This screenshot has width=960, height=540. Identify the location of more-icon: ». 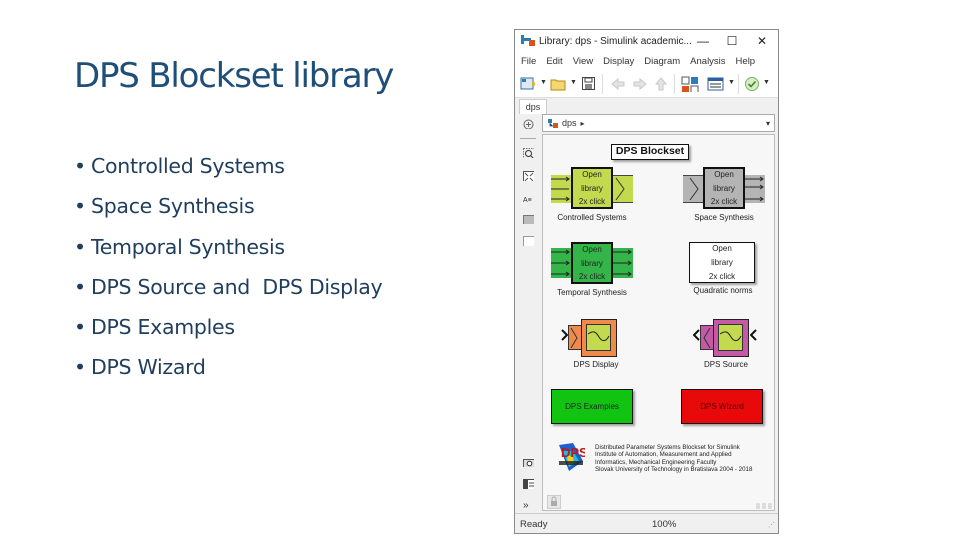
(528, 505).